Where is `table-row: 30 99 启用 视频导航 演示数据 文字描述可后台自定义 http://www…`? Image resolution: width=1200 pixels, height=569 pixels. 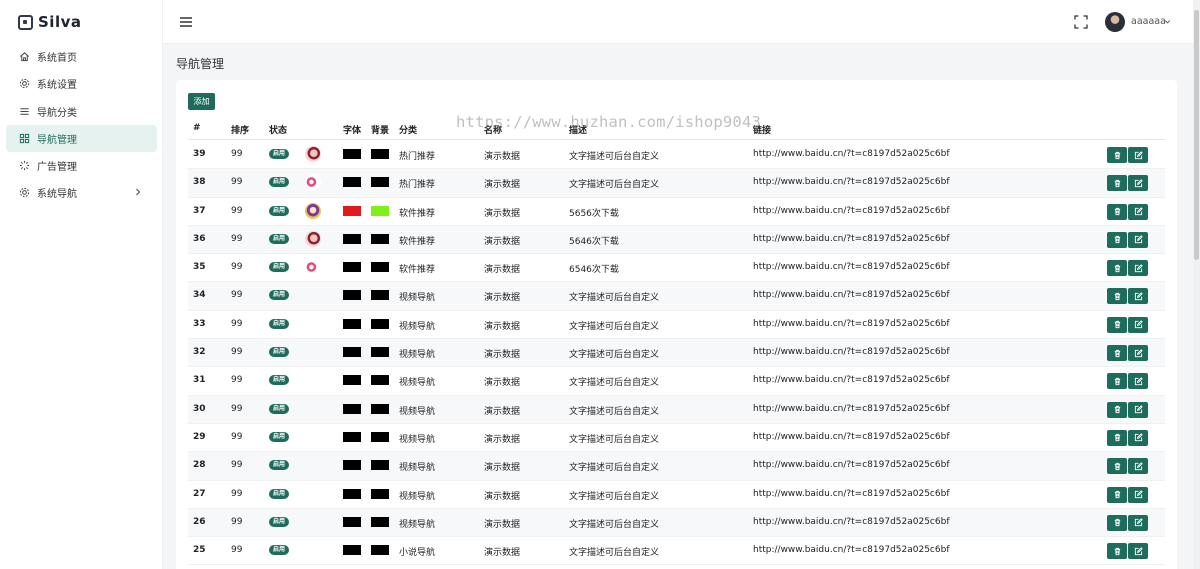
table-row: 30 99 启用 视频导航 演示数据 文字描述可后台自定义 http://www… is located at coordinates (676, 409).